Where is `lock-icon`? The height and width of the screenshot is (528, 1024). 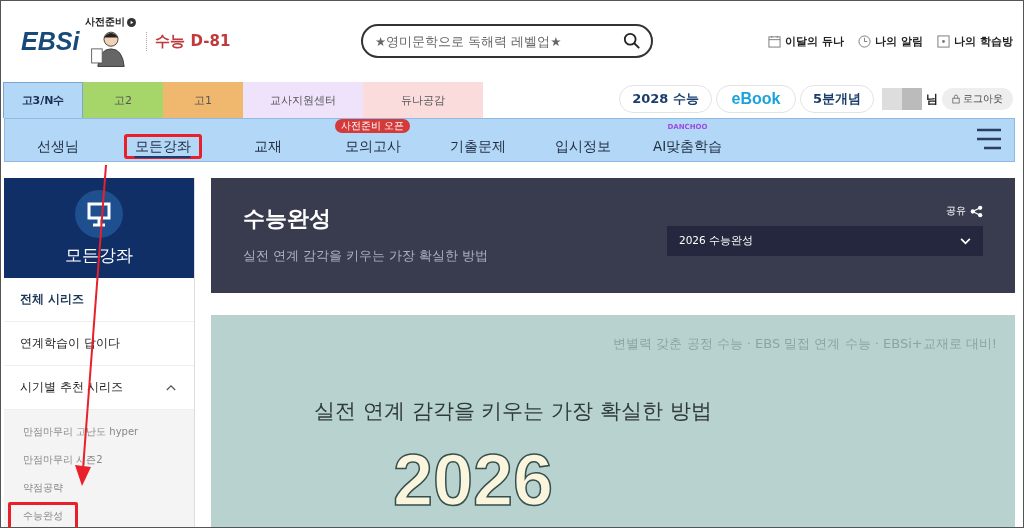
lock-icon is located at coordinates (956, 99).